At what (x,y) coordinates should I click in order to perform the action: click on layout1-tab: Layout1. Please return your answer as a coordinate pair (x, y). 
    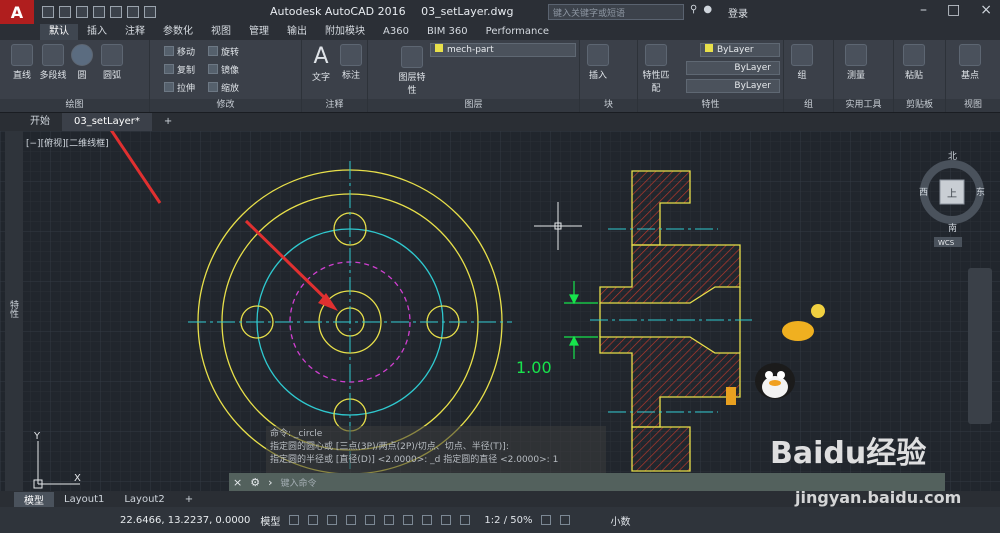
    Looking at the image, I should click on (84, 499).